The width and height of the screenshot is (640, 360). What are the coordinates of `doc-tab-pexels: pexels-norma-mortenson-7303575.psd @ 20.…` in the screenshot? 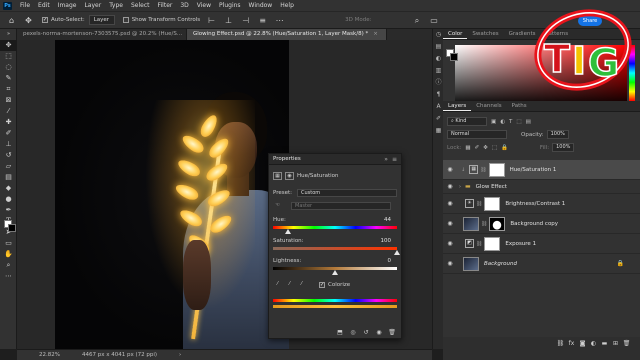 It's located at (102, 34).